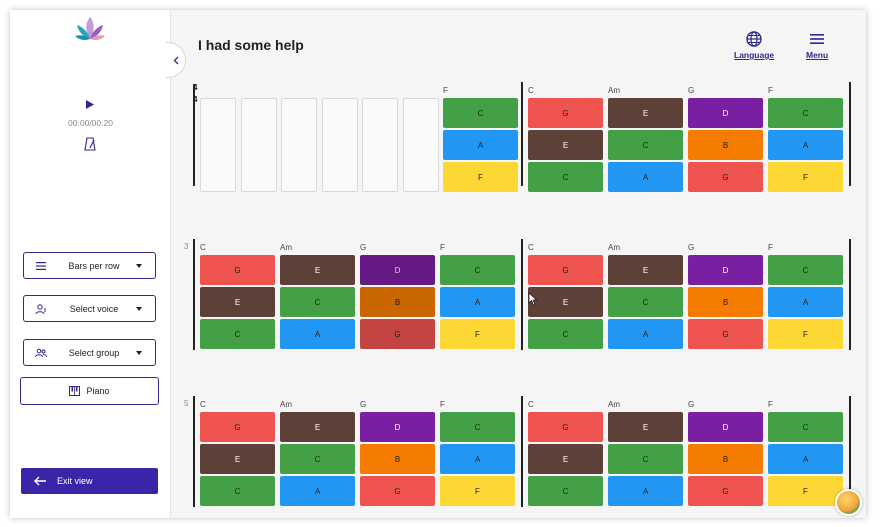  What do you see at coordinates (40, 309) in the screenshot?
I see `voice-person-icon` at bounding box center [40, 309].